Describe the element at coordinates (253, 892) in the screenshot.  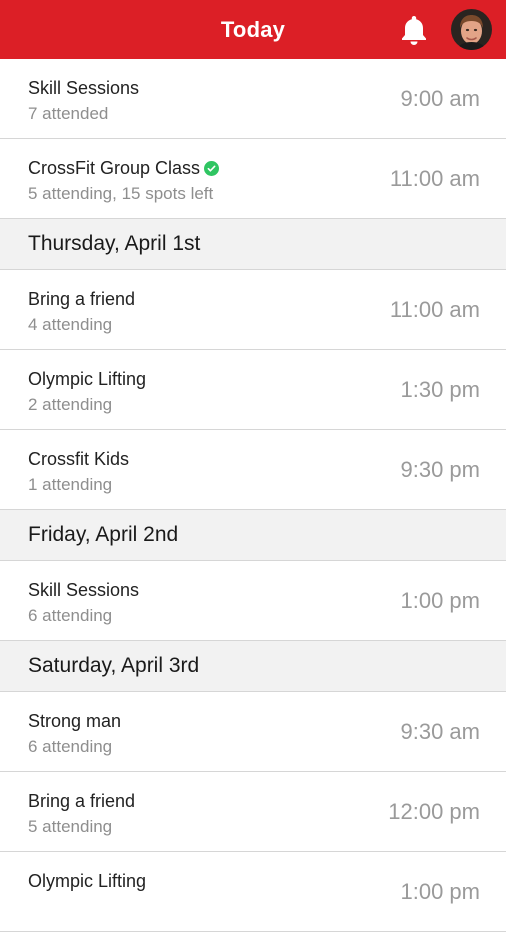
I see `class-row: Olympic Lifting 1:00 pm` at that location.